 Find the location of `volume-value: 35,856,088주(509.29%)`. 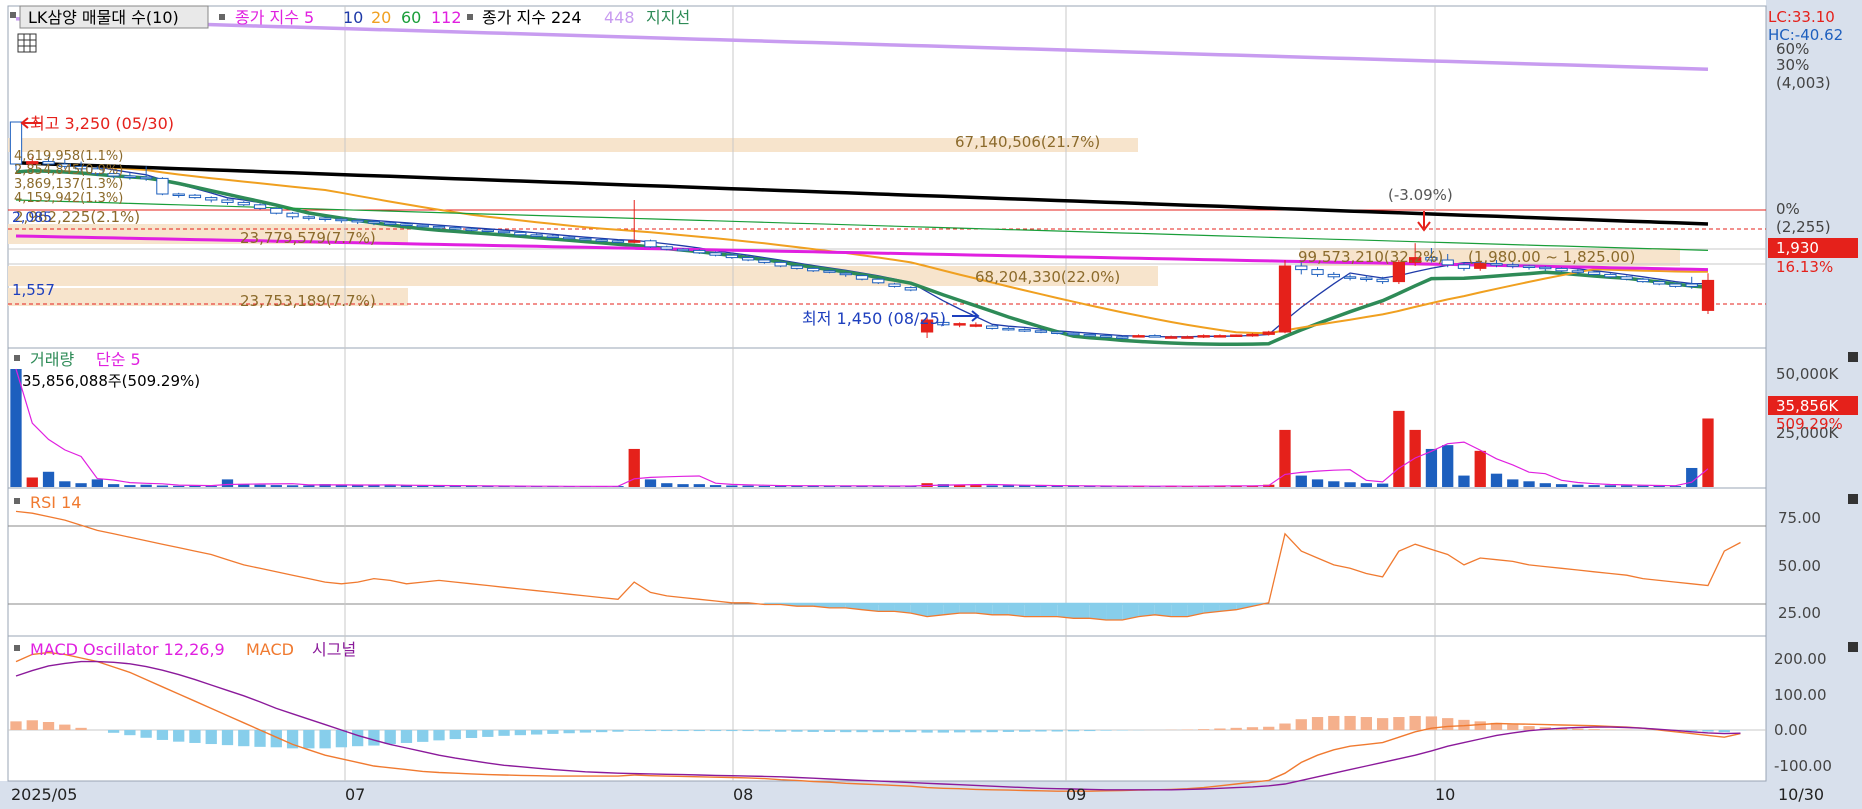

volume-value: 35,856,088주(509.29%) is located at coordinates (111, 381).